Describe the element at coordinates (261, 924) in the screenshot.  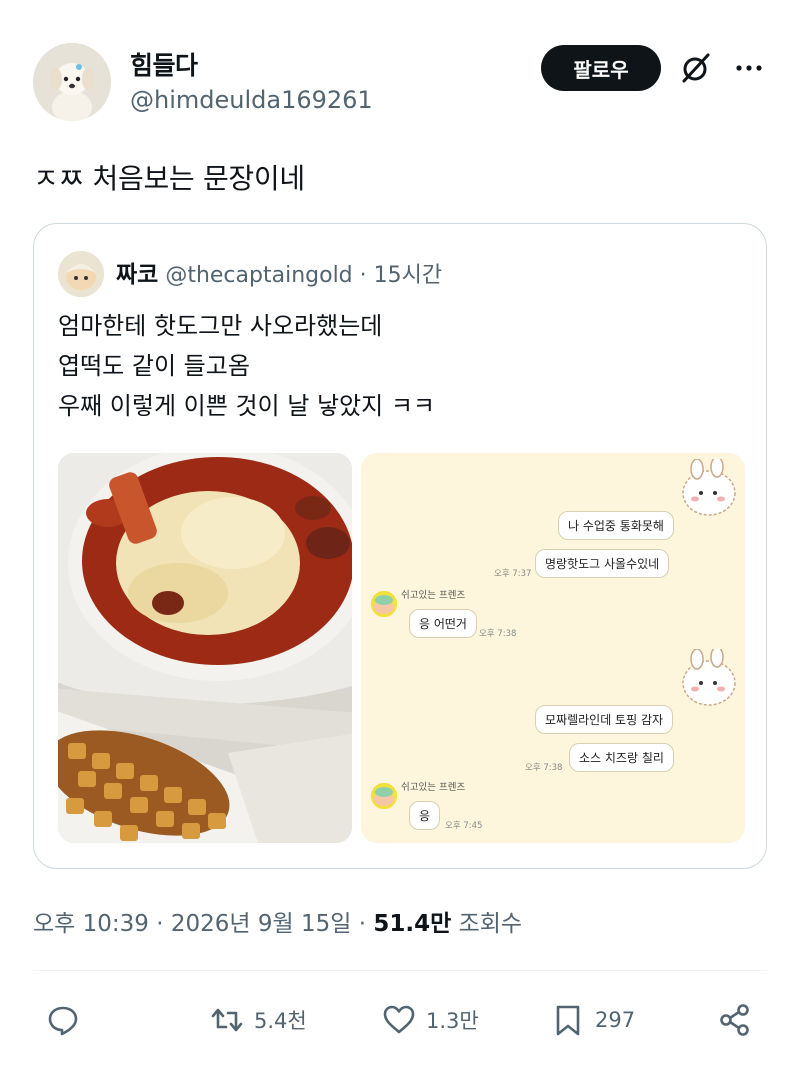
I see `tweet-date: 2026년 9월 15일` at that location.